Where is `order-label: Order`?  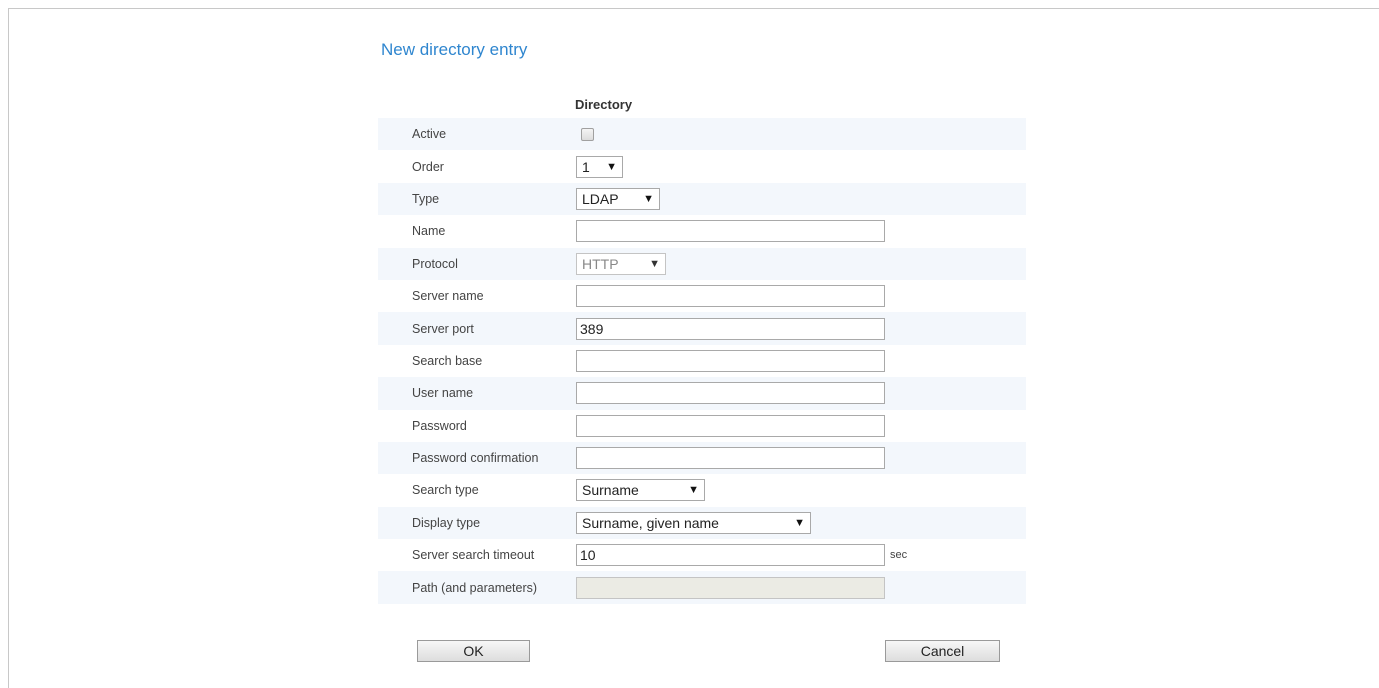 order-label: Order is located at coordinates (428, 166).